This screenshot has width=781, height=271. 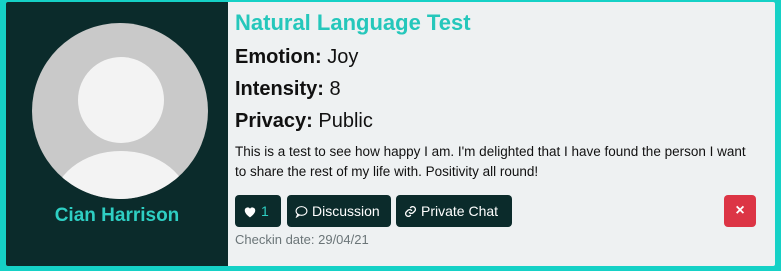 What do you see at coordinates (345, 121) in the screenshot?
I see `privacy-value: Public` at bounding box center [345, 121].